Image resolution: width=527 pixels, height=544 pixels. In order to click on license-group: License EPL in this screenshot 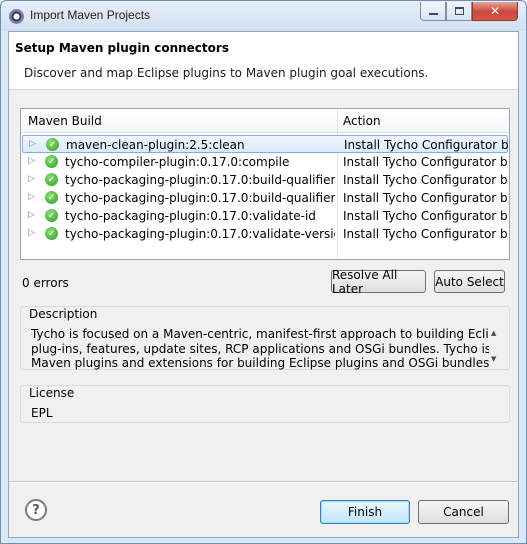, I will do `click(265, 404)`.